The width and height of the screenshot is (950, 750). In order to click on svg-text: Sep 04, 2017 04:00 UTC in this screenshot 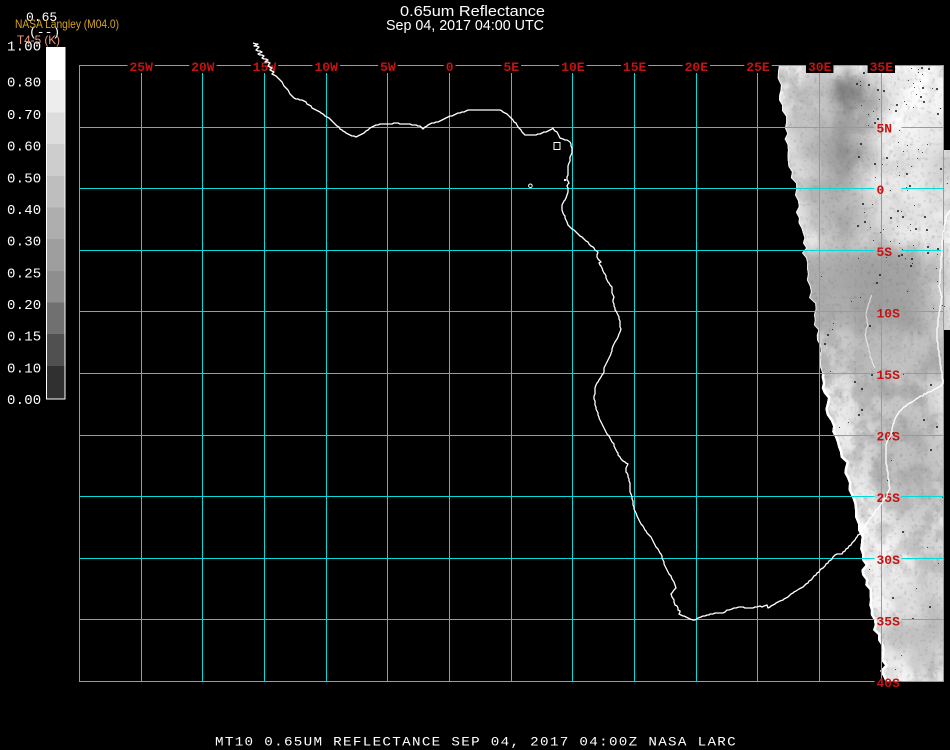, I will do `click(465, 25)`.